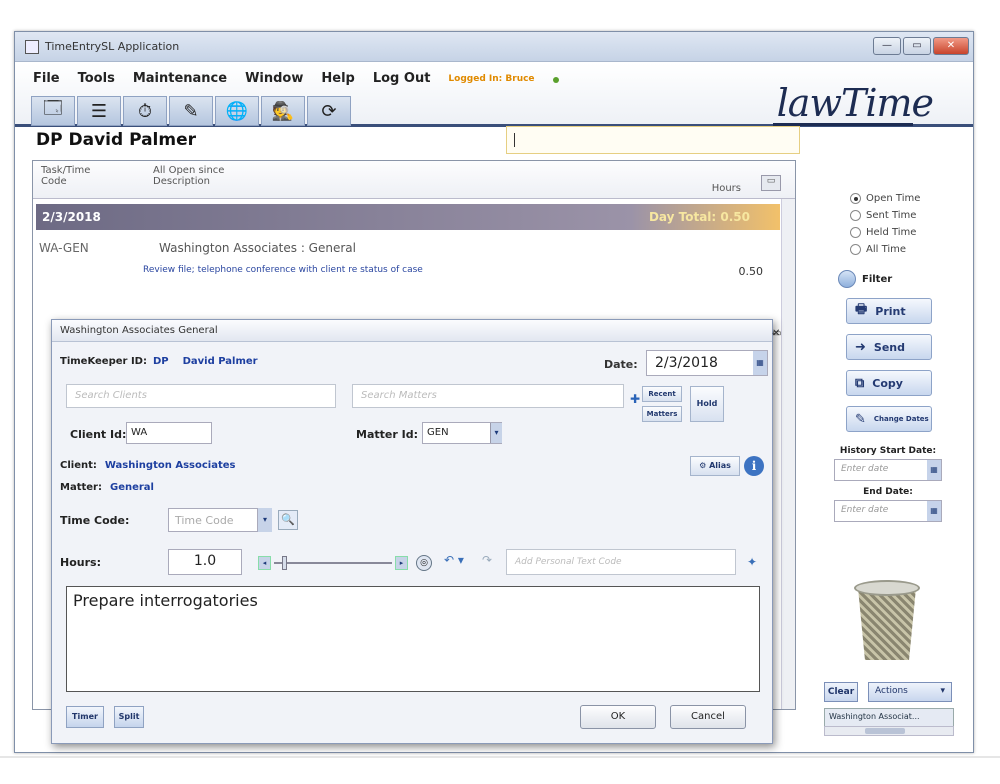 Image resolution: width=1000 pixels, height=784 pixels. I want to click on matter-row: Matter: General, so click(107, 487).